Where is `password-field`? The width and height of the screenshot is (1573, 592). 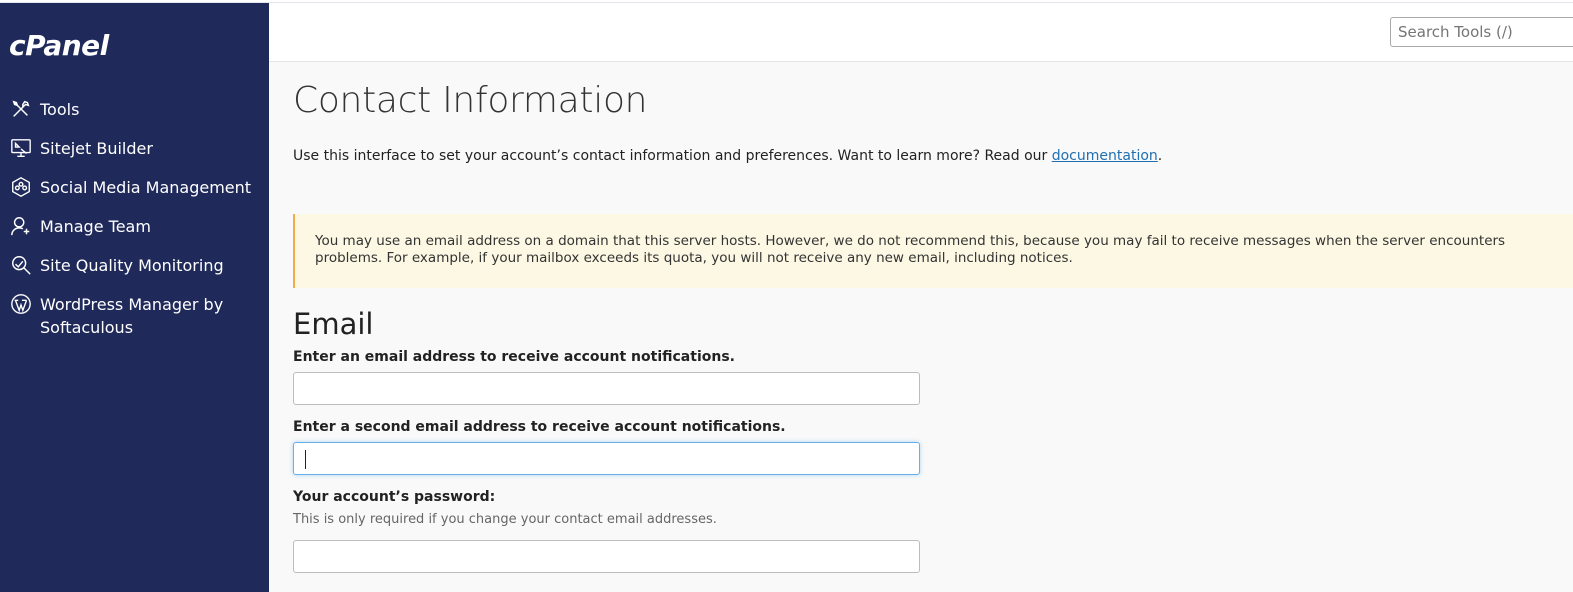
password-field is located at coordinates (606, 556).